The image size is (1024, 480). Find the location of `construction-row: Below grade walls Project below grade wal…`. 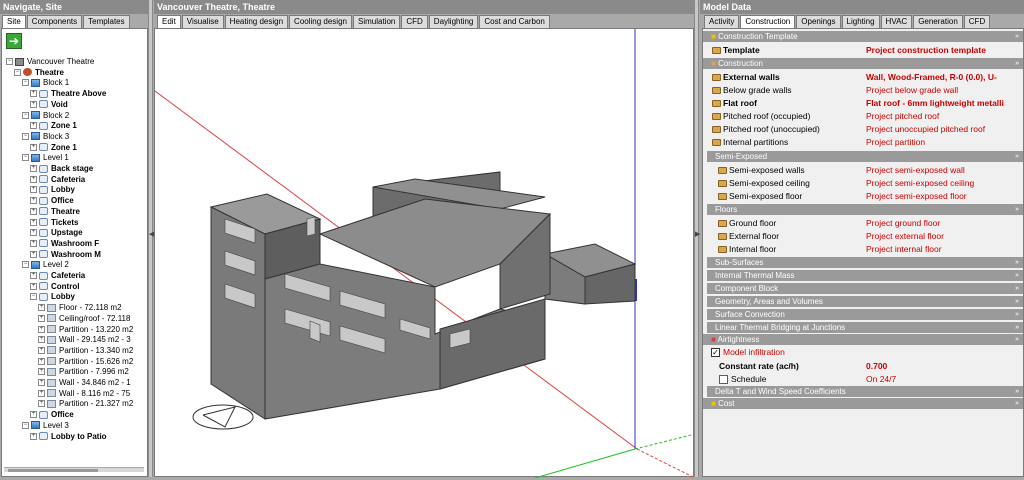

construction-row: Below grade walls Project below grade wal… is located at coordinates (863, 90).